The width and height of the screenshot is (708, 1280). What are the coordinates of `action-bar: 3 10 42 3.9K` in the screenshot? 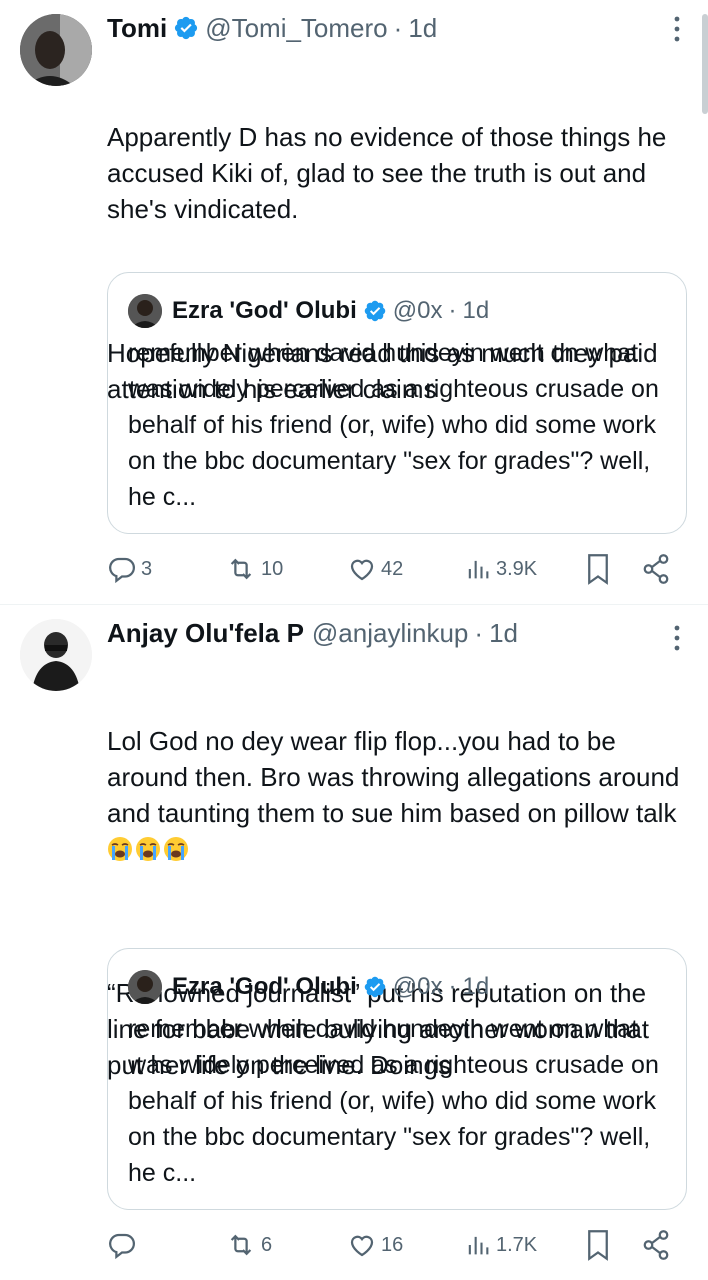 It's located at (397, 569).